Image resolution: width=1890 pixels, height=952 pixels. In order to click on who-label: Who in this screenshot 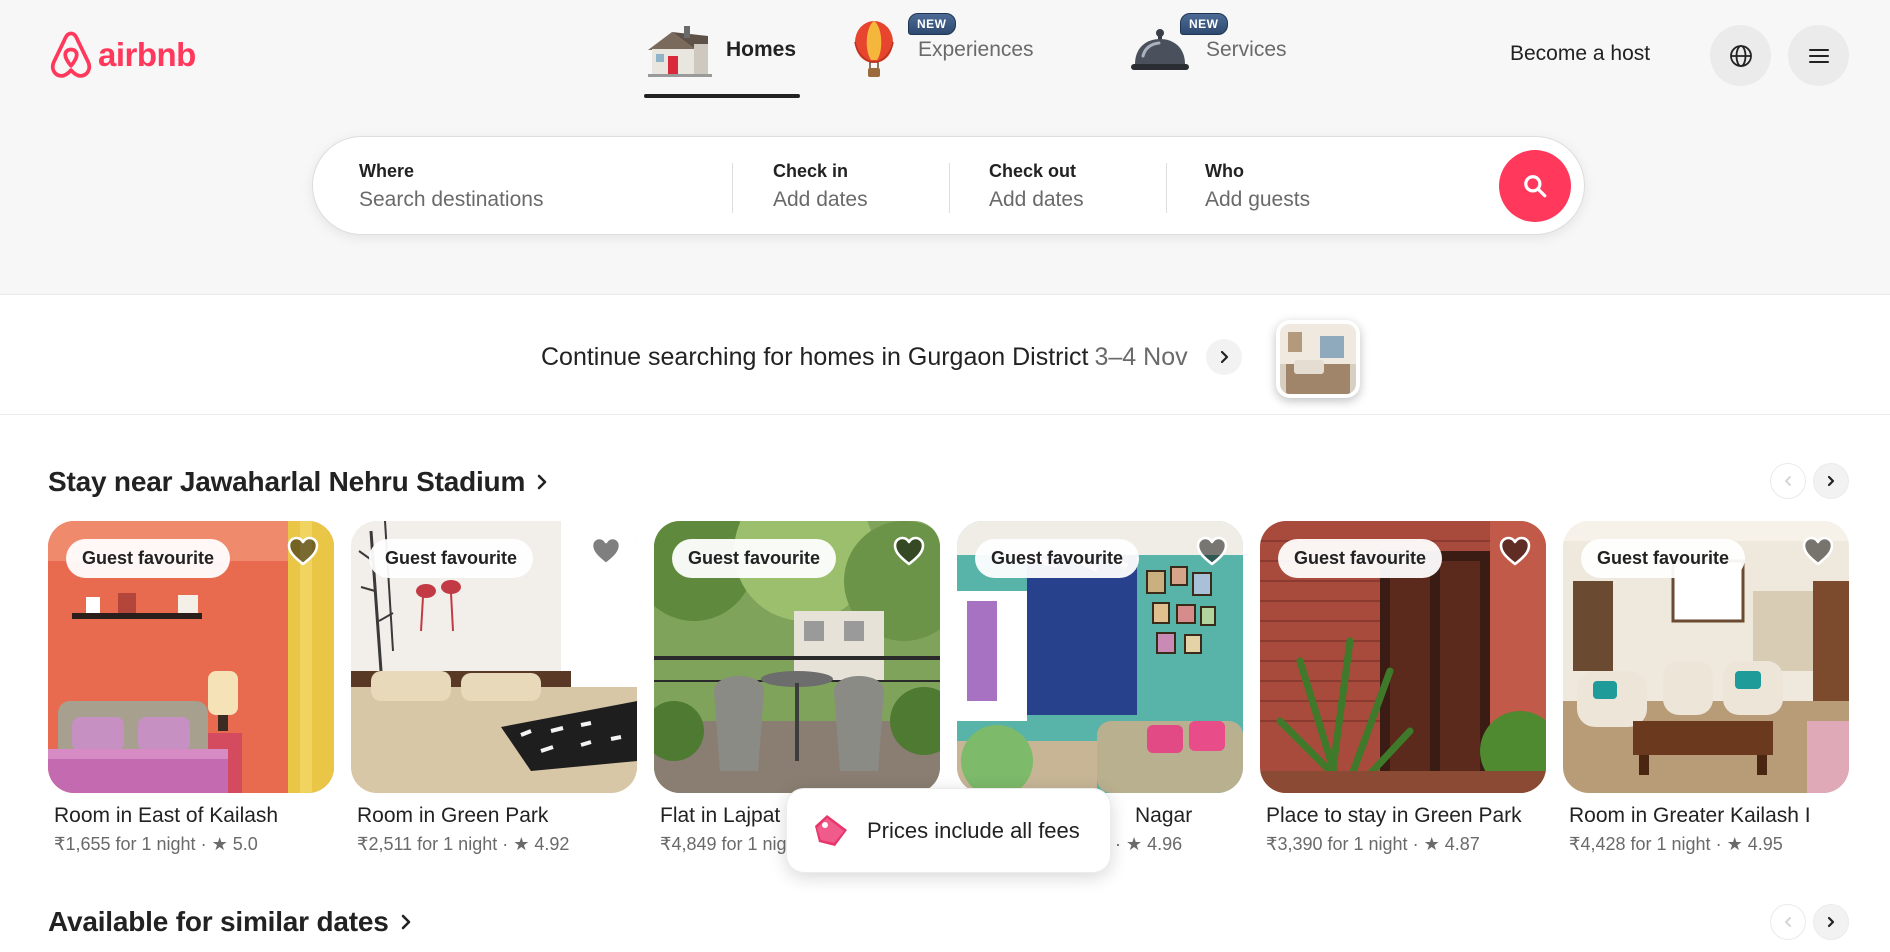, I will do `click(1224, 171)`.